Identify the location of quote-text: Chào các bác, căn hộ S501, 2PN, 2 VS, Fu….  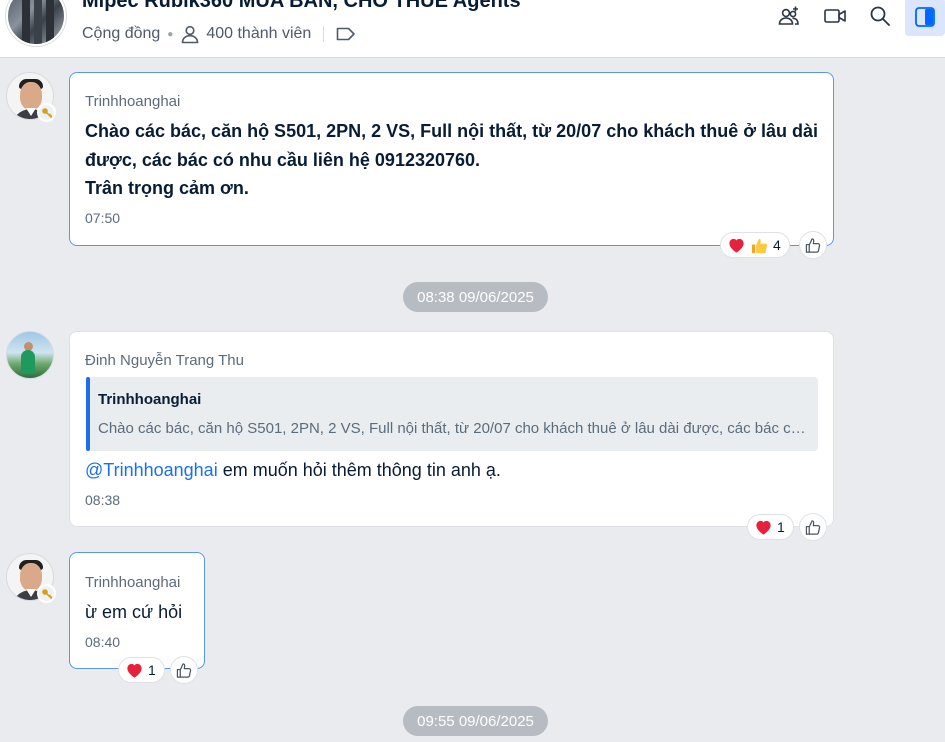
(454, 428).